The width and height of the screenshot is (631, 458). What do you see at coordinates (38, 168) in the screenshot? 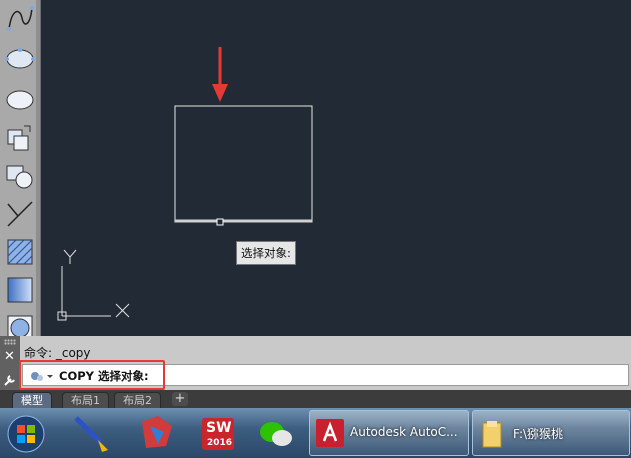
I see `toolbar-grip` at bounding box center [38, 168].